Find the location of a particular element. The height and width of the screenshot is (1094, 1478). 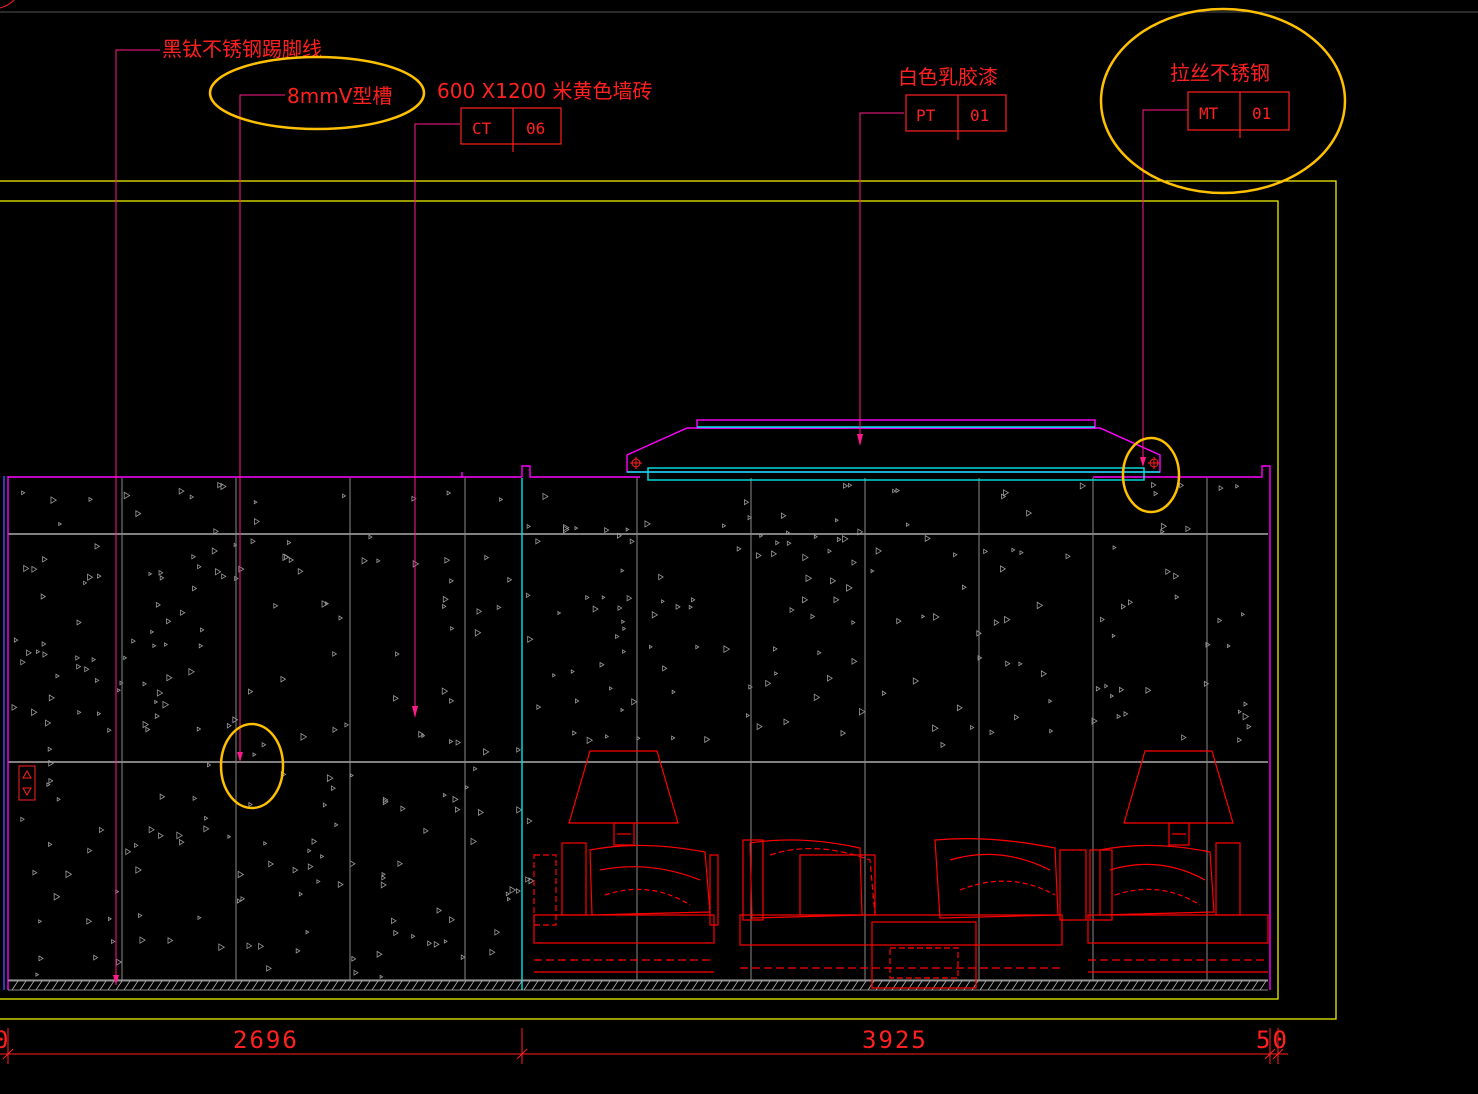

sheet-border is located at coordinates (739, 6).